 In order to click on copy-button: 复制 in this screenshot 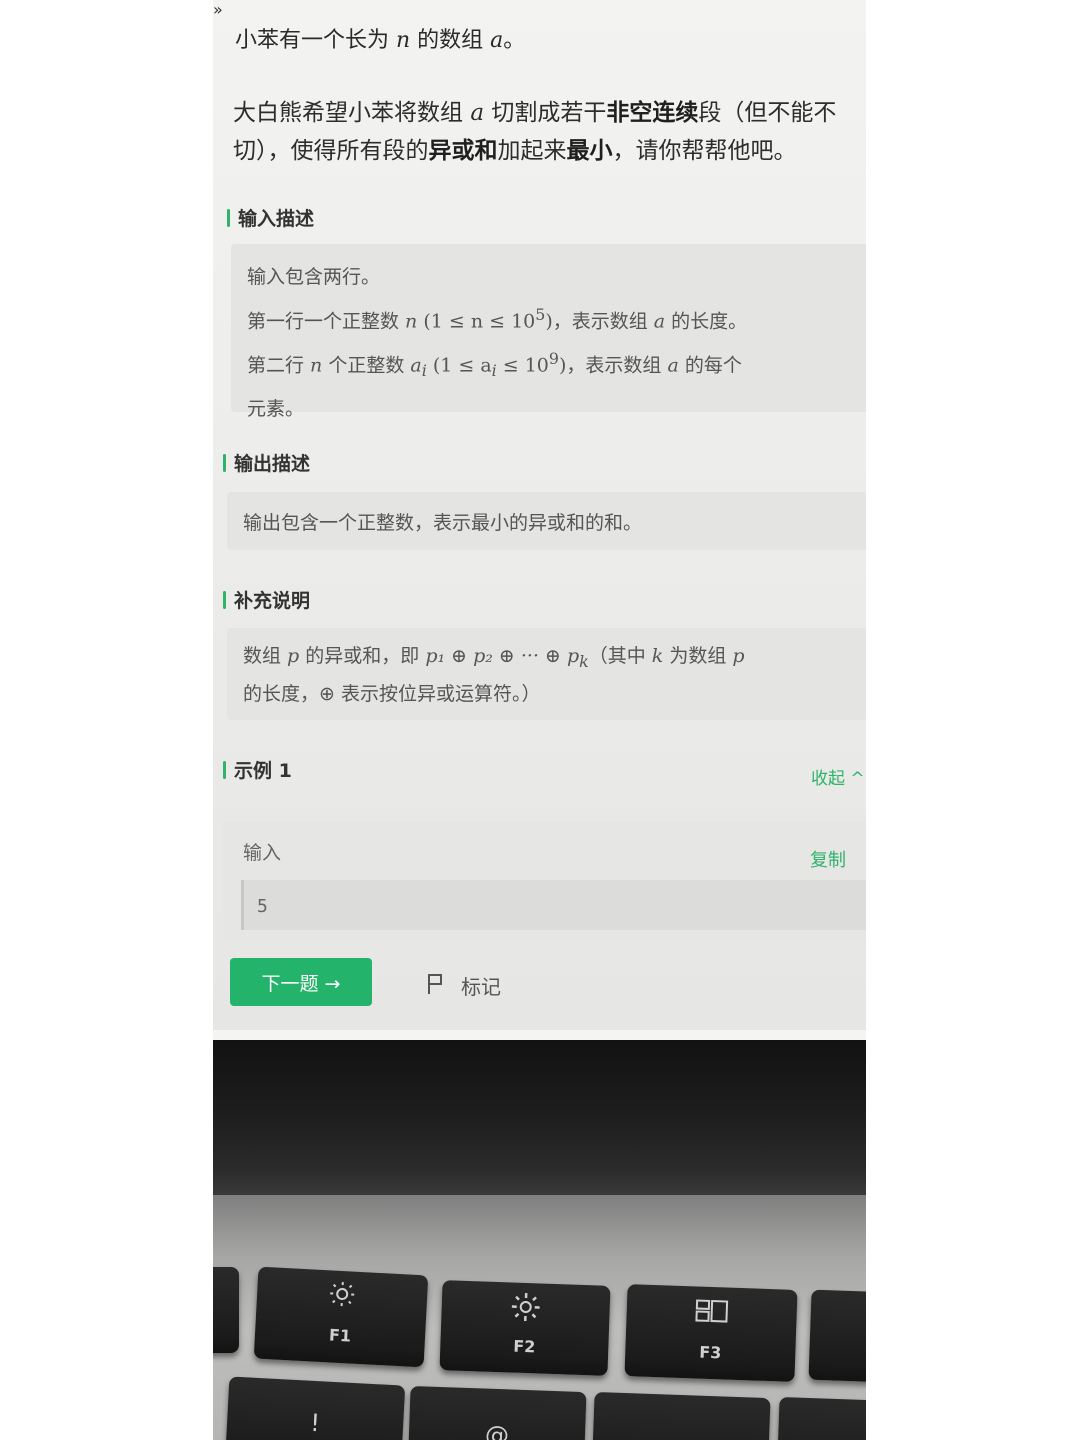, I will do `click(828, 859)`.